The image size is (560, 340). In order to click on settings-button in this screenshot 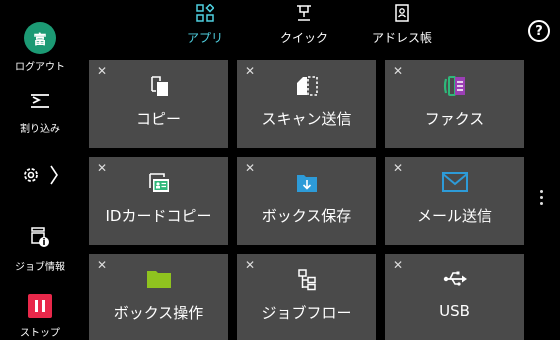, I will do `click(40, 177)`.